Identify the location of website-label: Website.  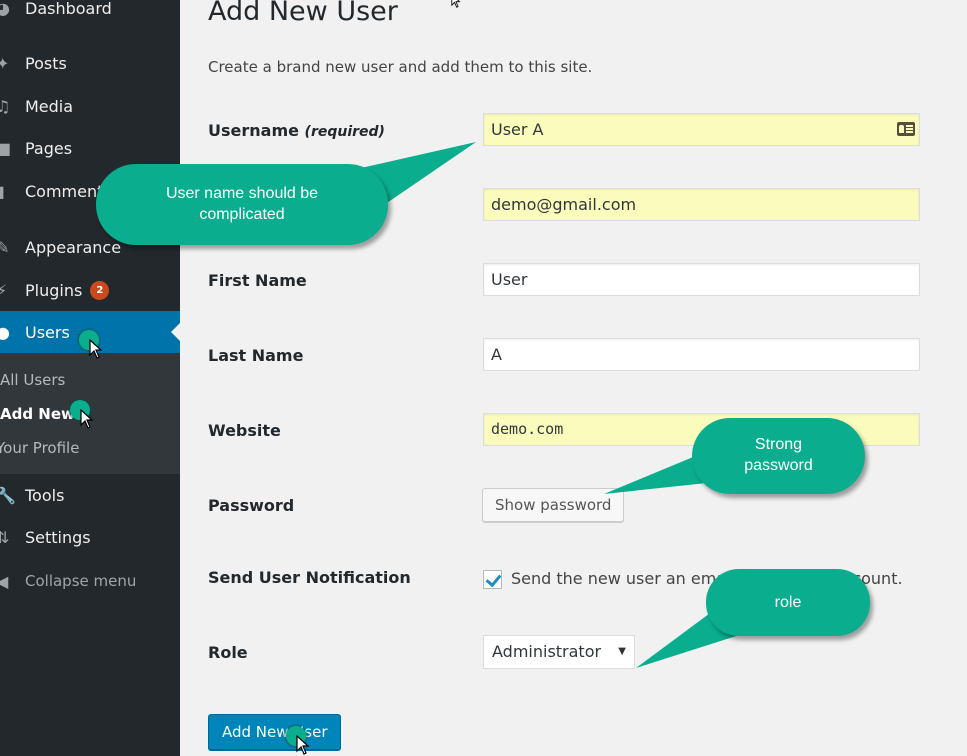
(244, 430).